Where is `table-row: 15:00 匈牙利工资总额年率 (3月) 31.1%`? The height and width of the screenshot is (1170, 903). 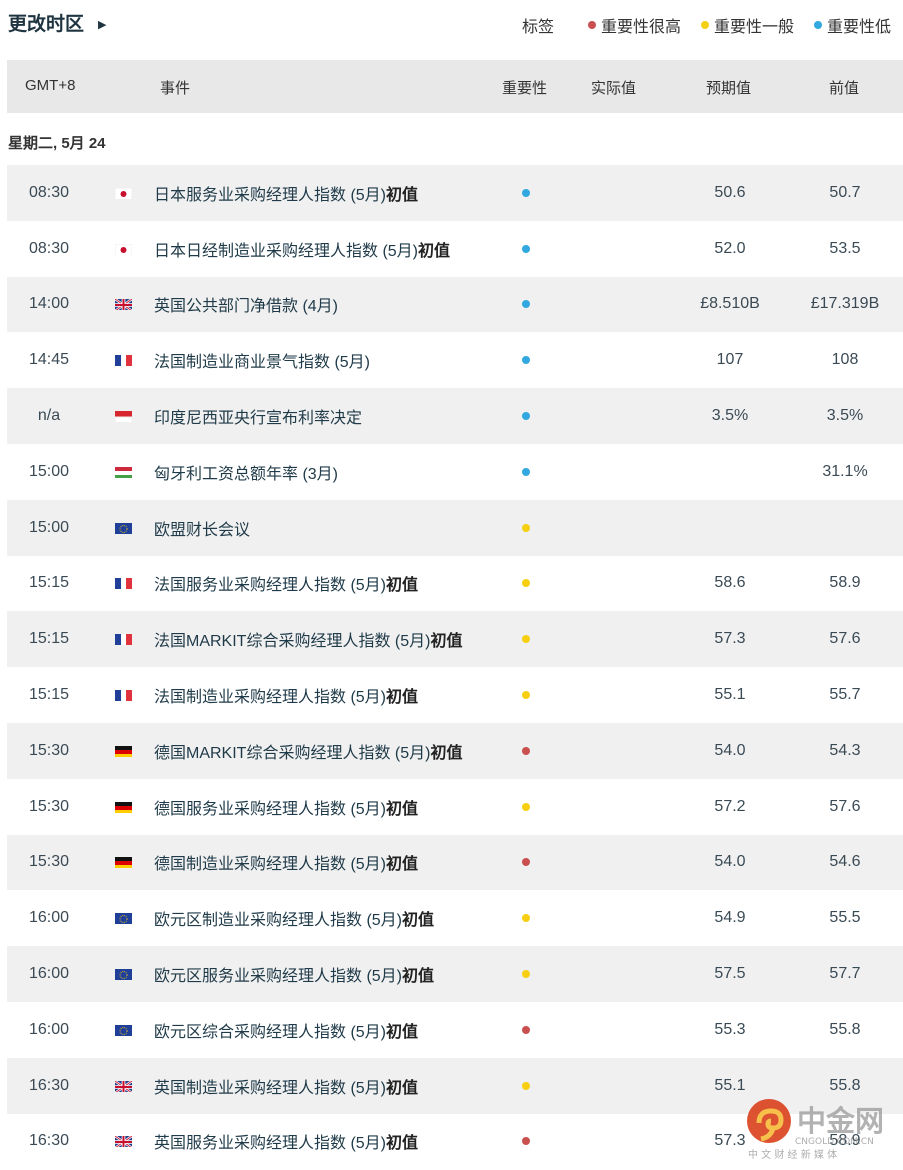 table-row: 15:00 匈牙利工资总额年率 (3月) 31.1% is located at coordinates (455, 472).